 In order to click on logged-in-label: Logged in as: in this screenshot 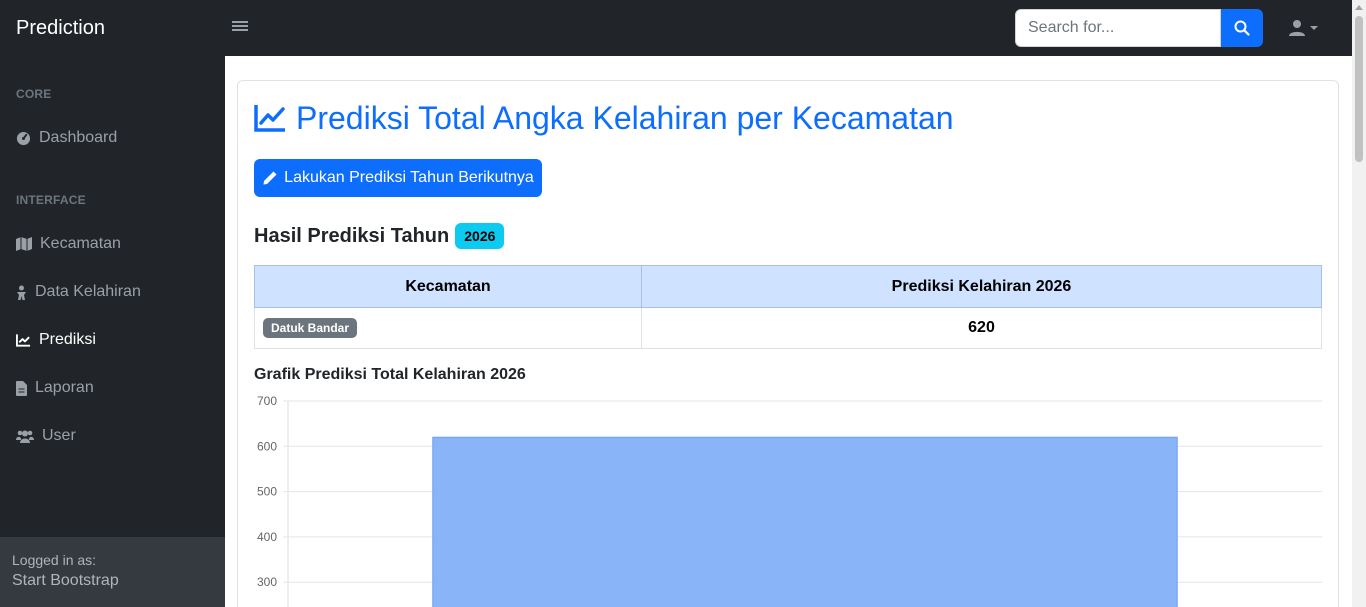, I will do `click(54, 560)`.